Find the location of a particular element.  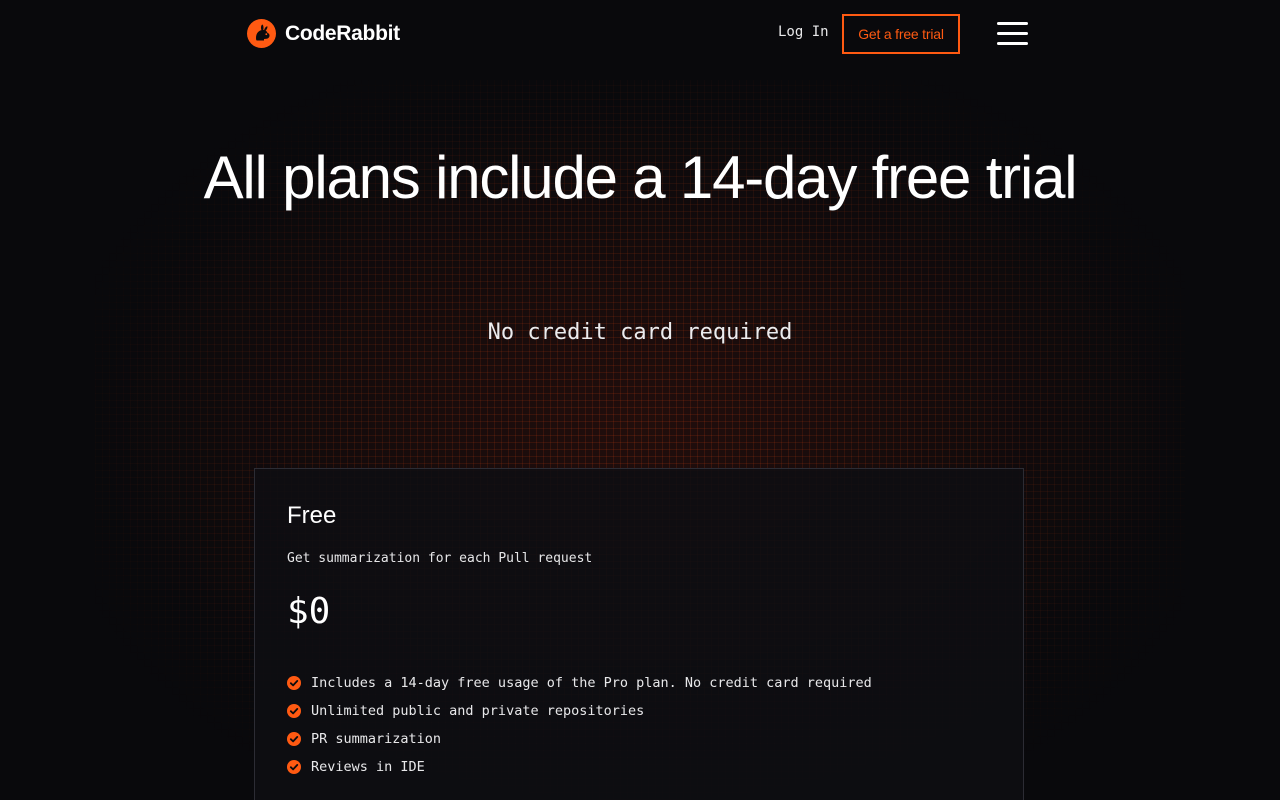

login-link: Log In is located at coordinates (803, 32).